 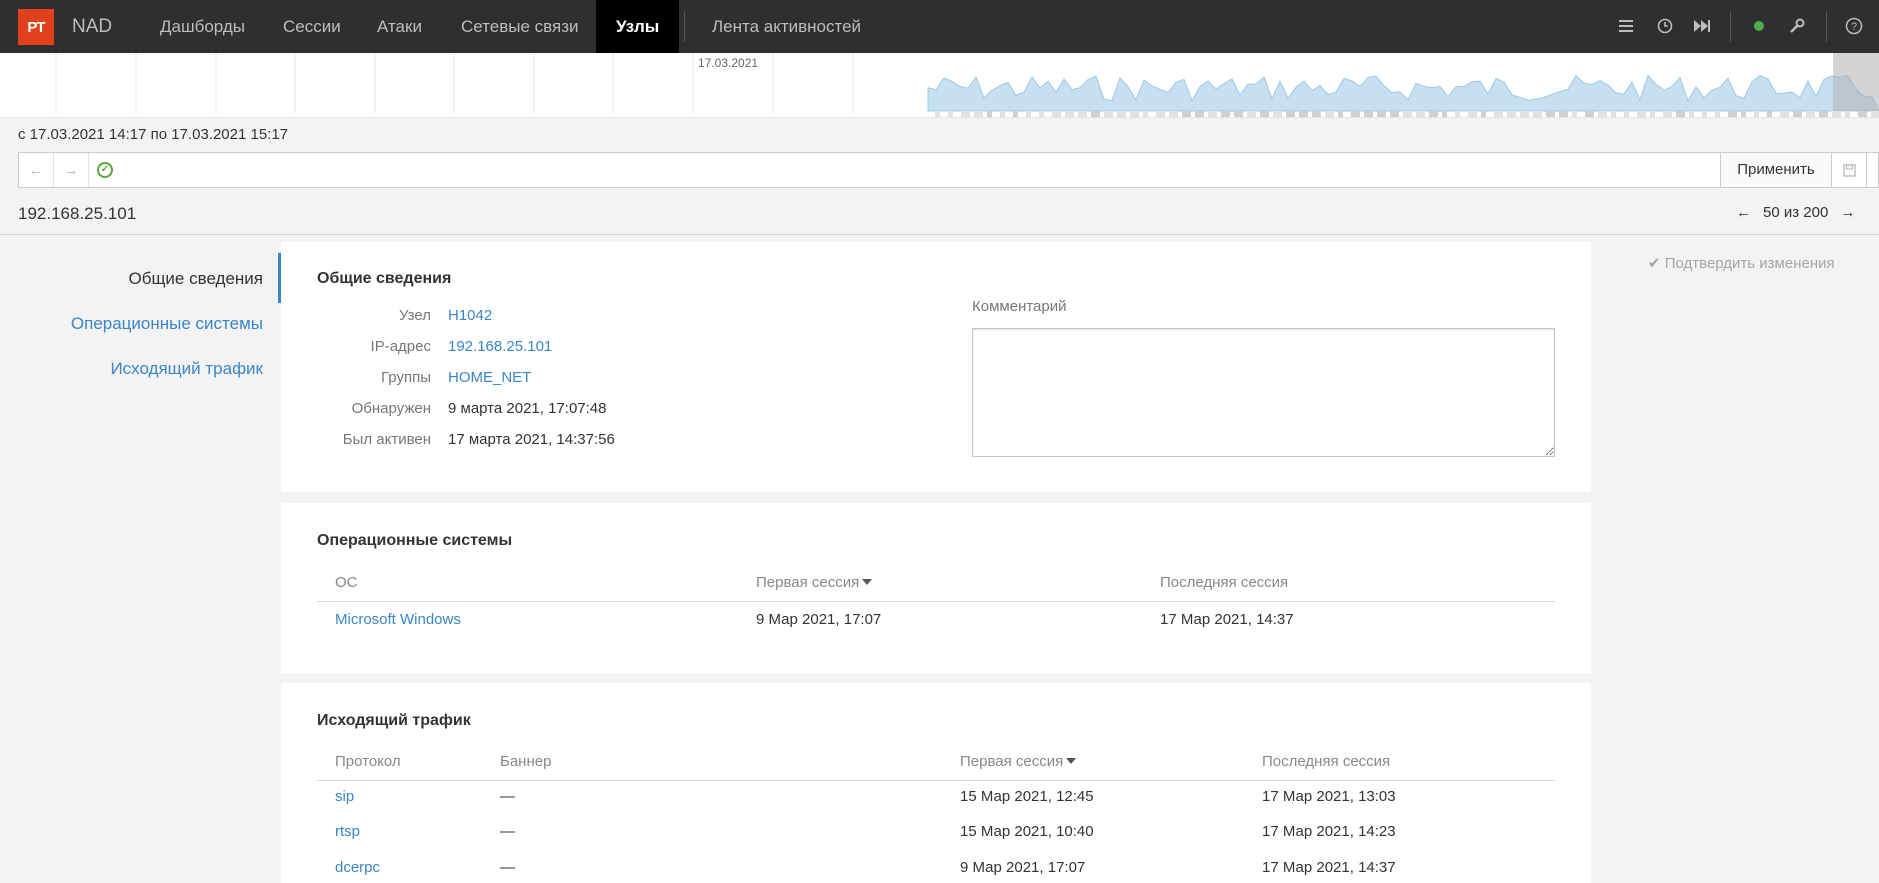 I want to click on traffic-row-last: 17 Мар 2021, 13:03, so click(x=1329, y=796).